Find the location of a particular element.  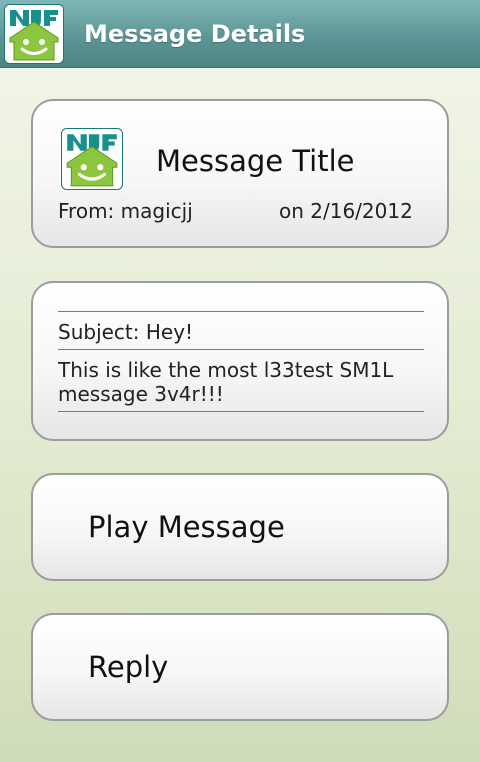

play-message-button: Play Message is located at coordinates (240, 527).